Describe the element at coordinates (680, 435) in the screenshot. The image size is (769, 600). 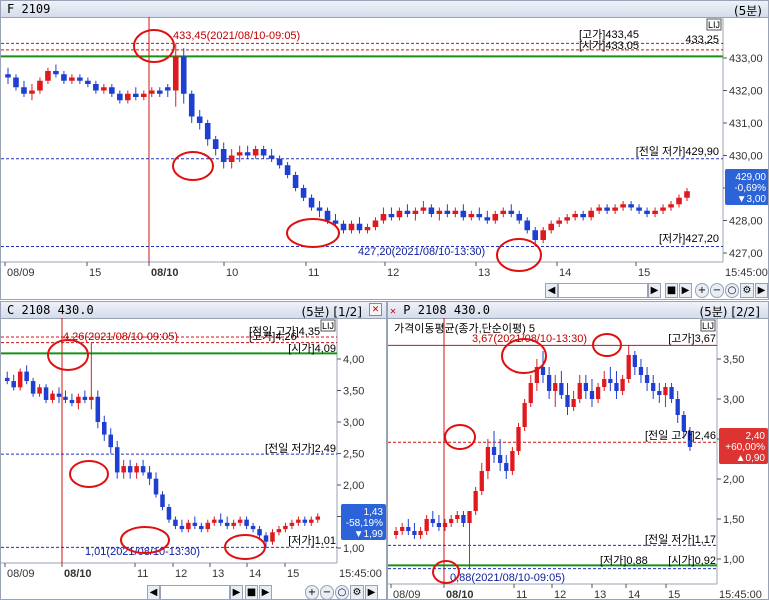
I see `prev-high-label: [전일 고가]2,46` at that location.